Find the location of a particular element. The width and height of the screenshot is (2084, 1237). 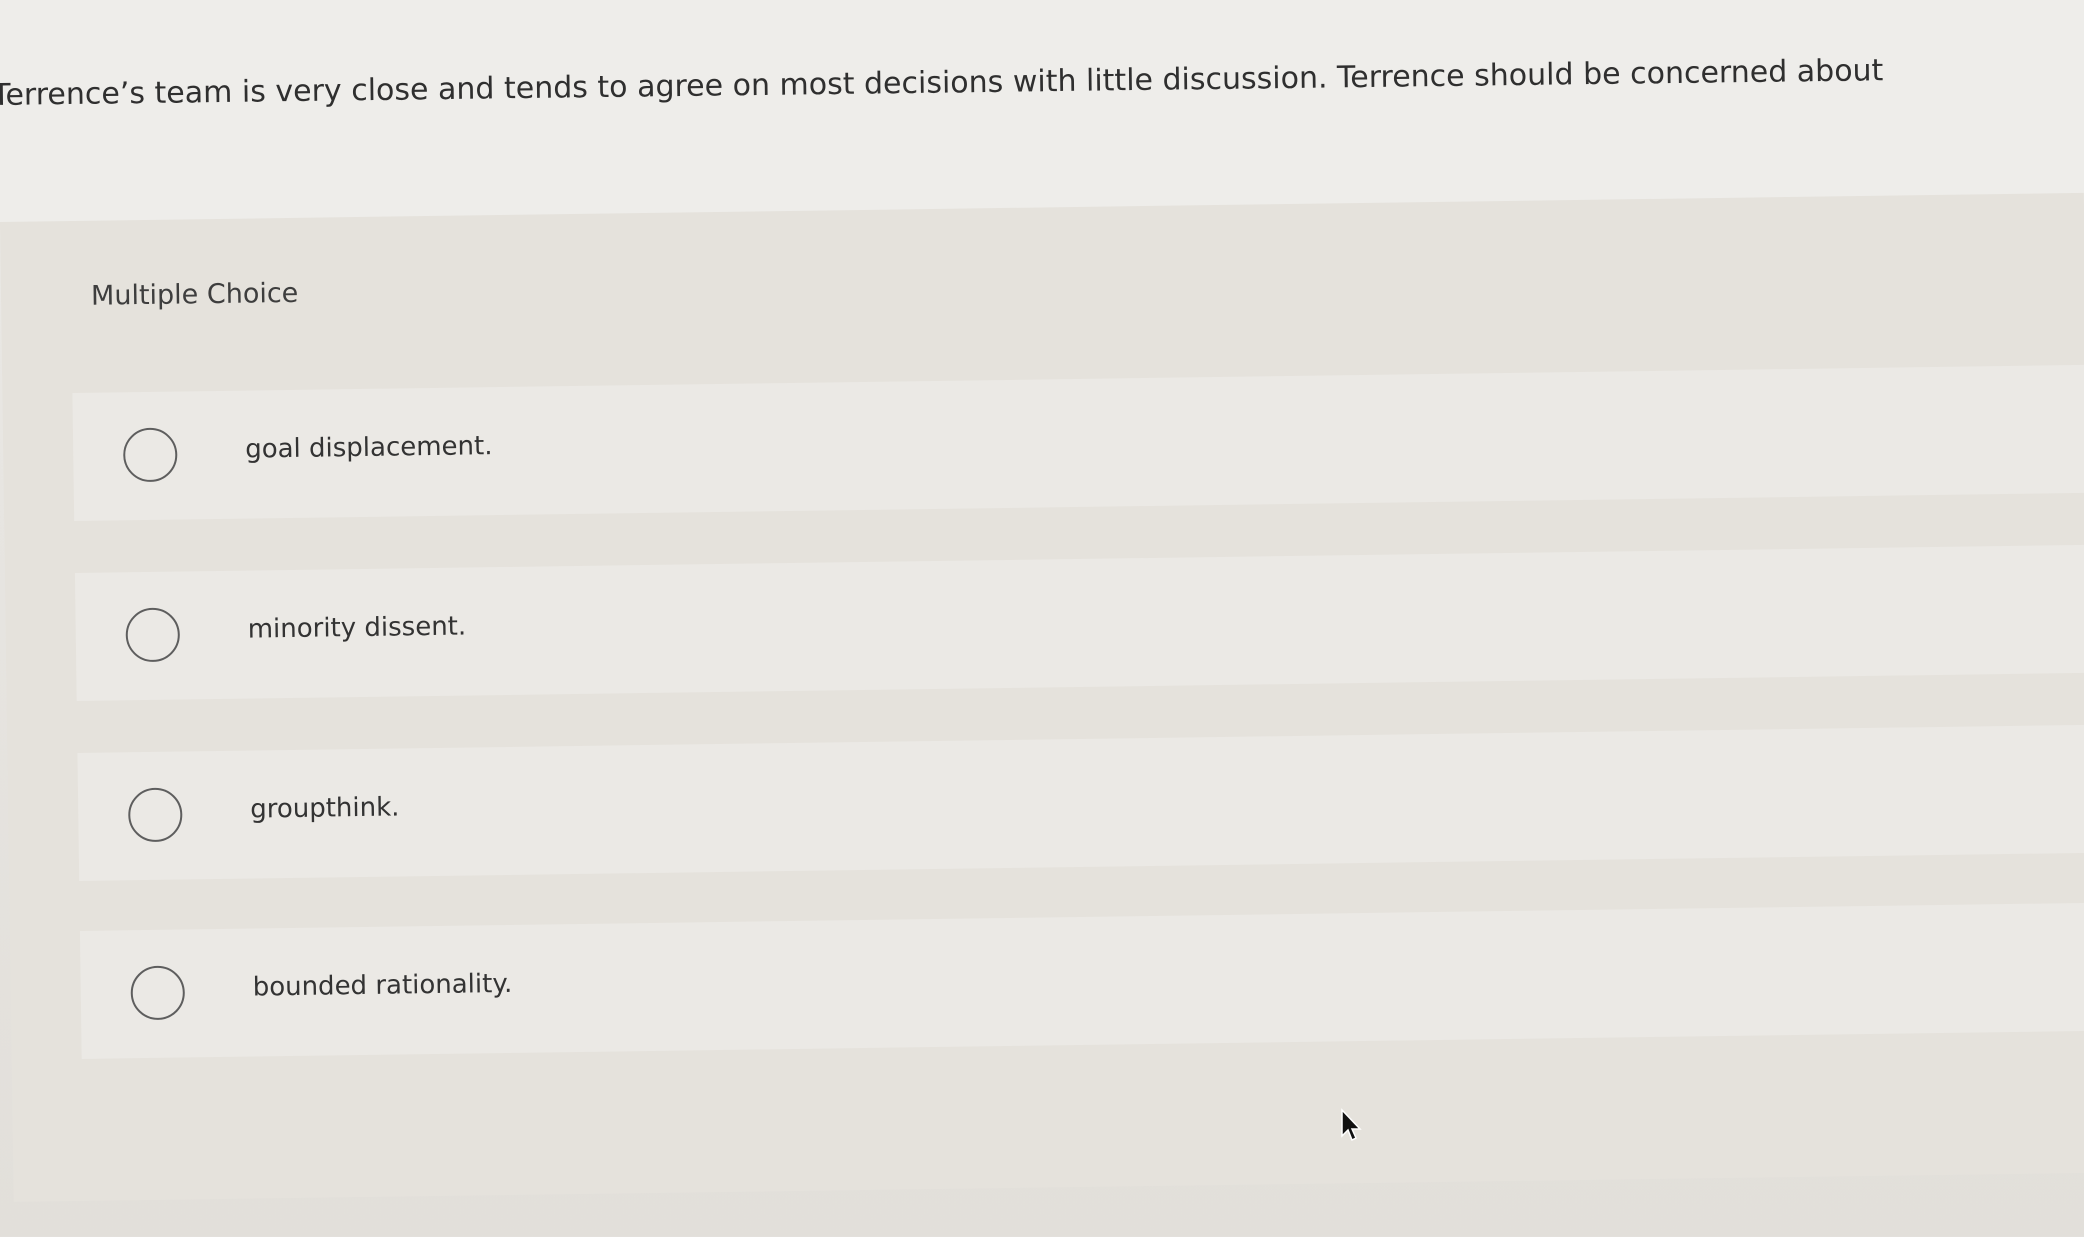

mouse-pointer-icon is located at coordinates (1351, 1125).